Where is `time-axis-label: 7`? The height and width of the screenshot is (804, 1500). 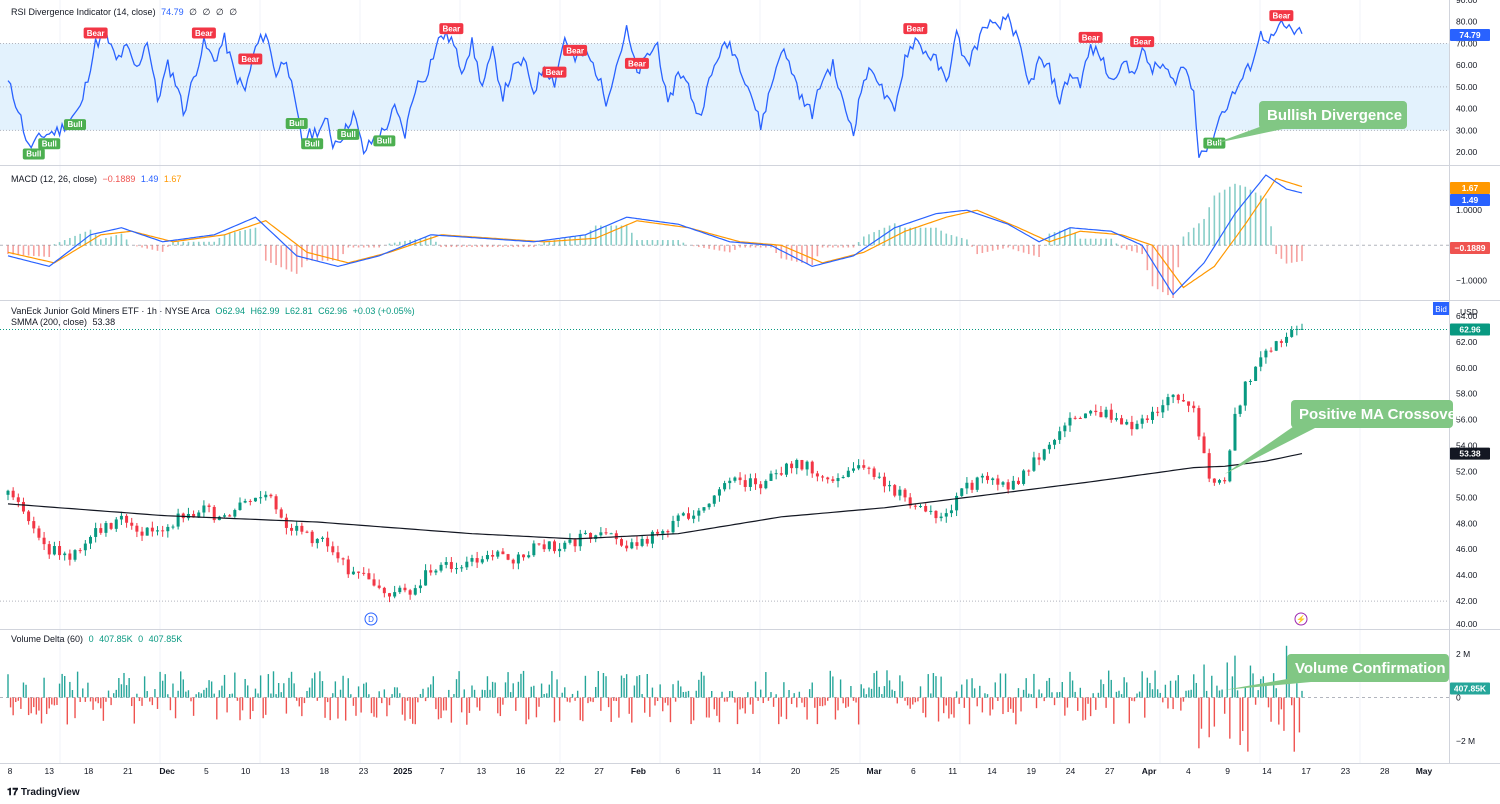
time-axis-label: 7 is located at coordinates (442, 771).